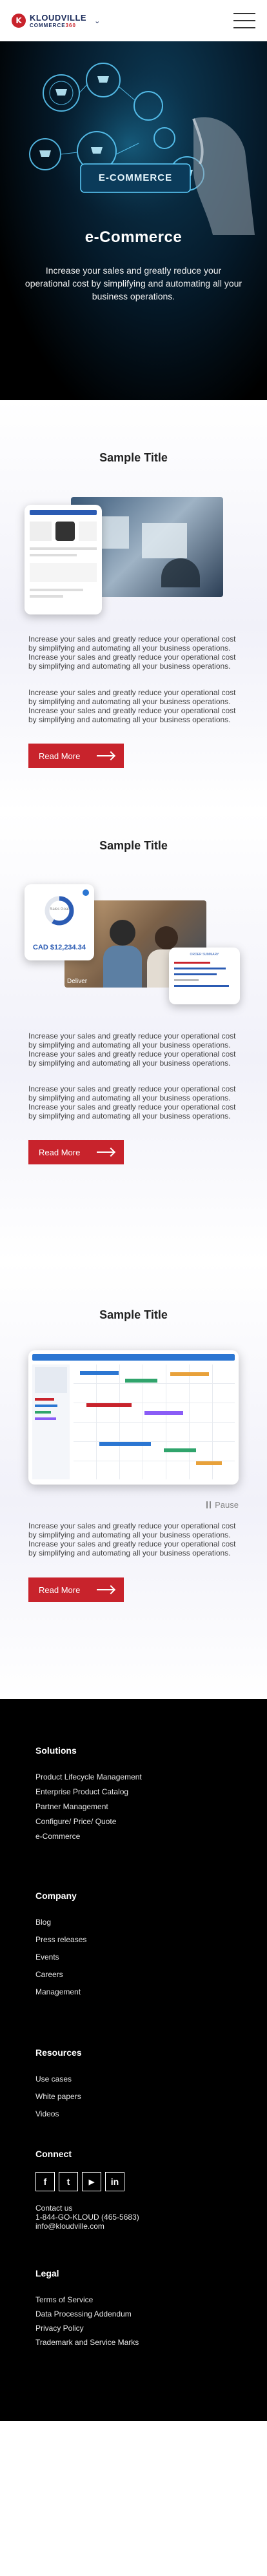 The width and height of the screenshot is (267, 2576). I want to click on sales-goal-amount: CAD $12,234.34, so click(59, 947).